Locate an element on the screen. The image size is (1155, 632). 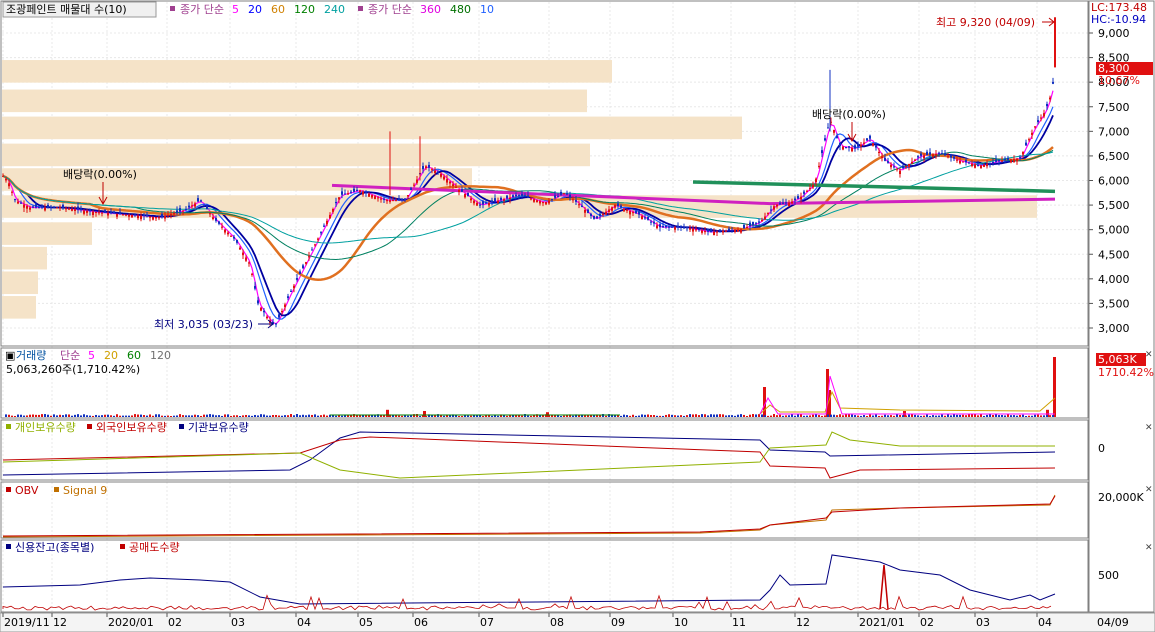
x-tick-label: 05 is located at coordinates (366, 622).